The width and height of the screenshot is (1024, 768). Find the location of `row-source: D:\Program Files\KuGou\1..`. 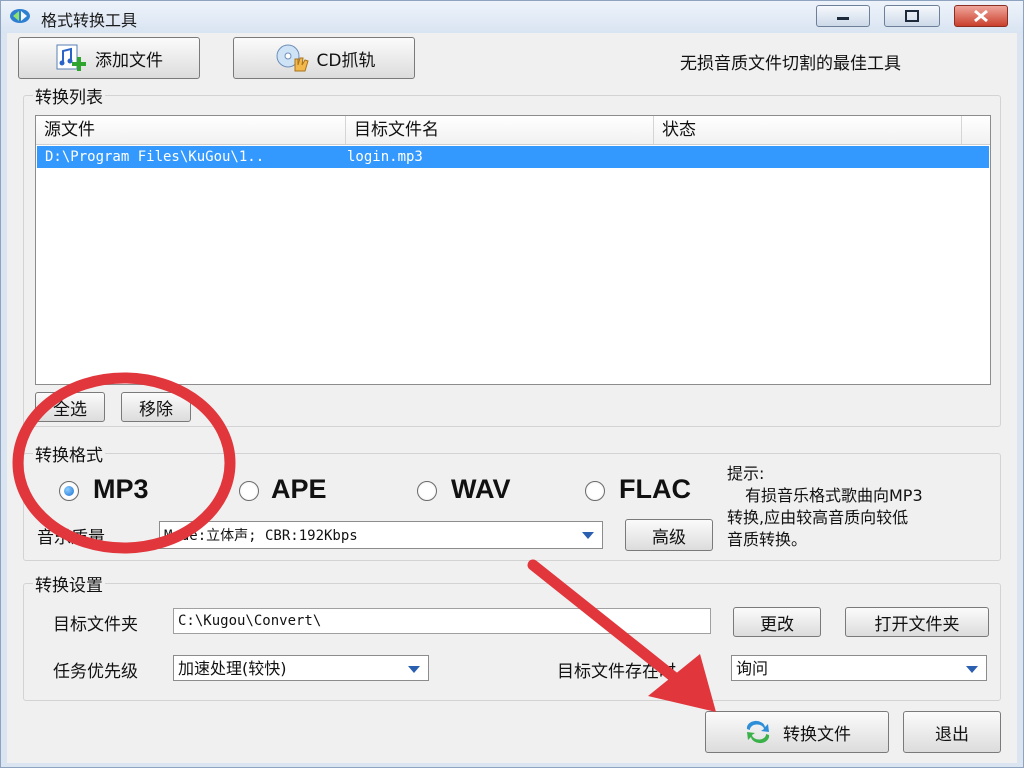

row-source: D:\Program Files\KuGou\1.. is located at coordinates (155, 157).